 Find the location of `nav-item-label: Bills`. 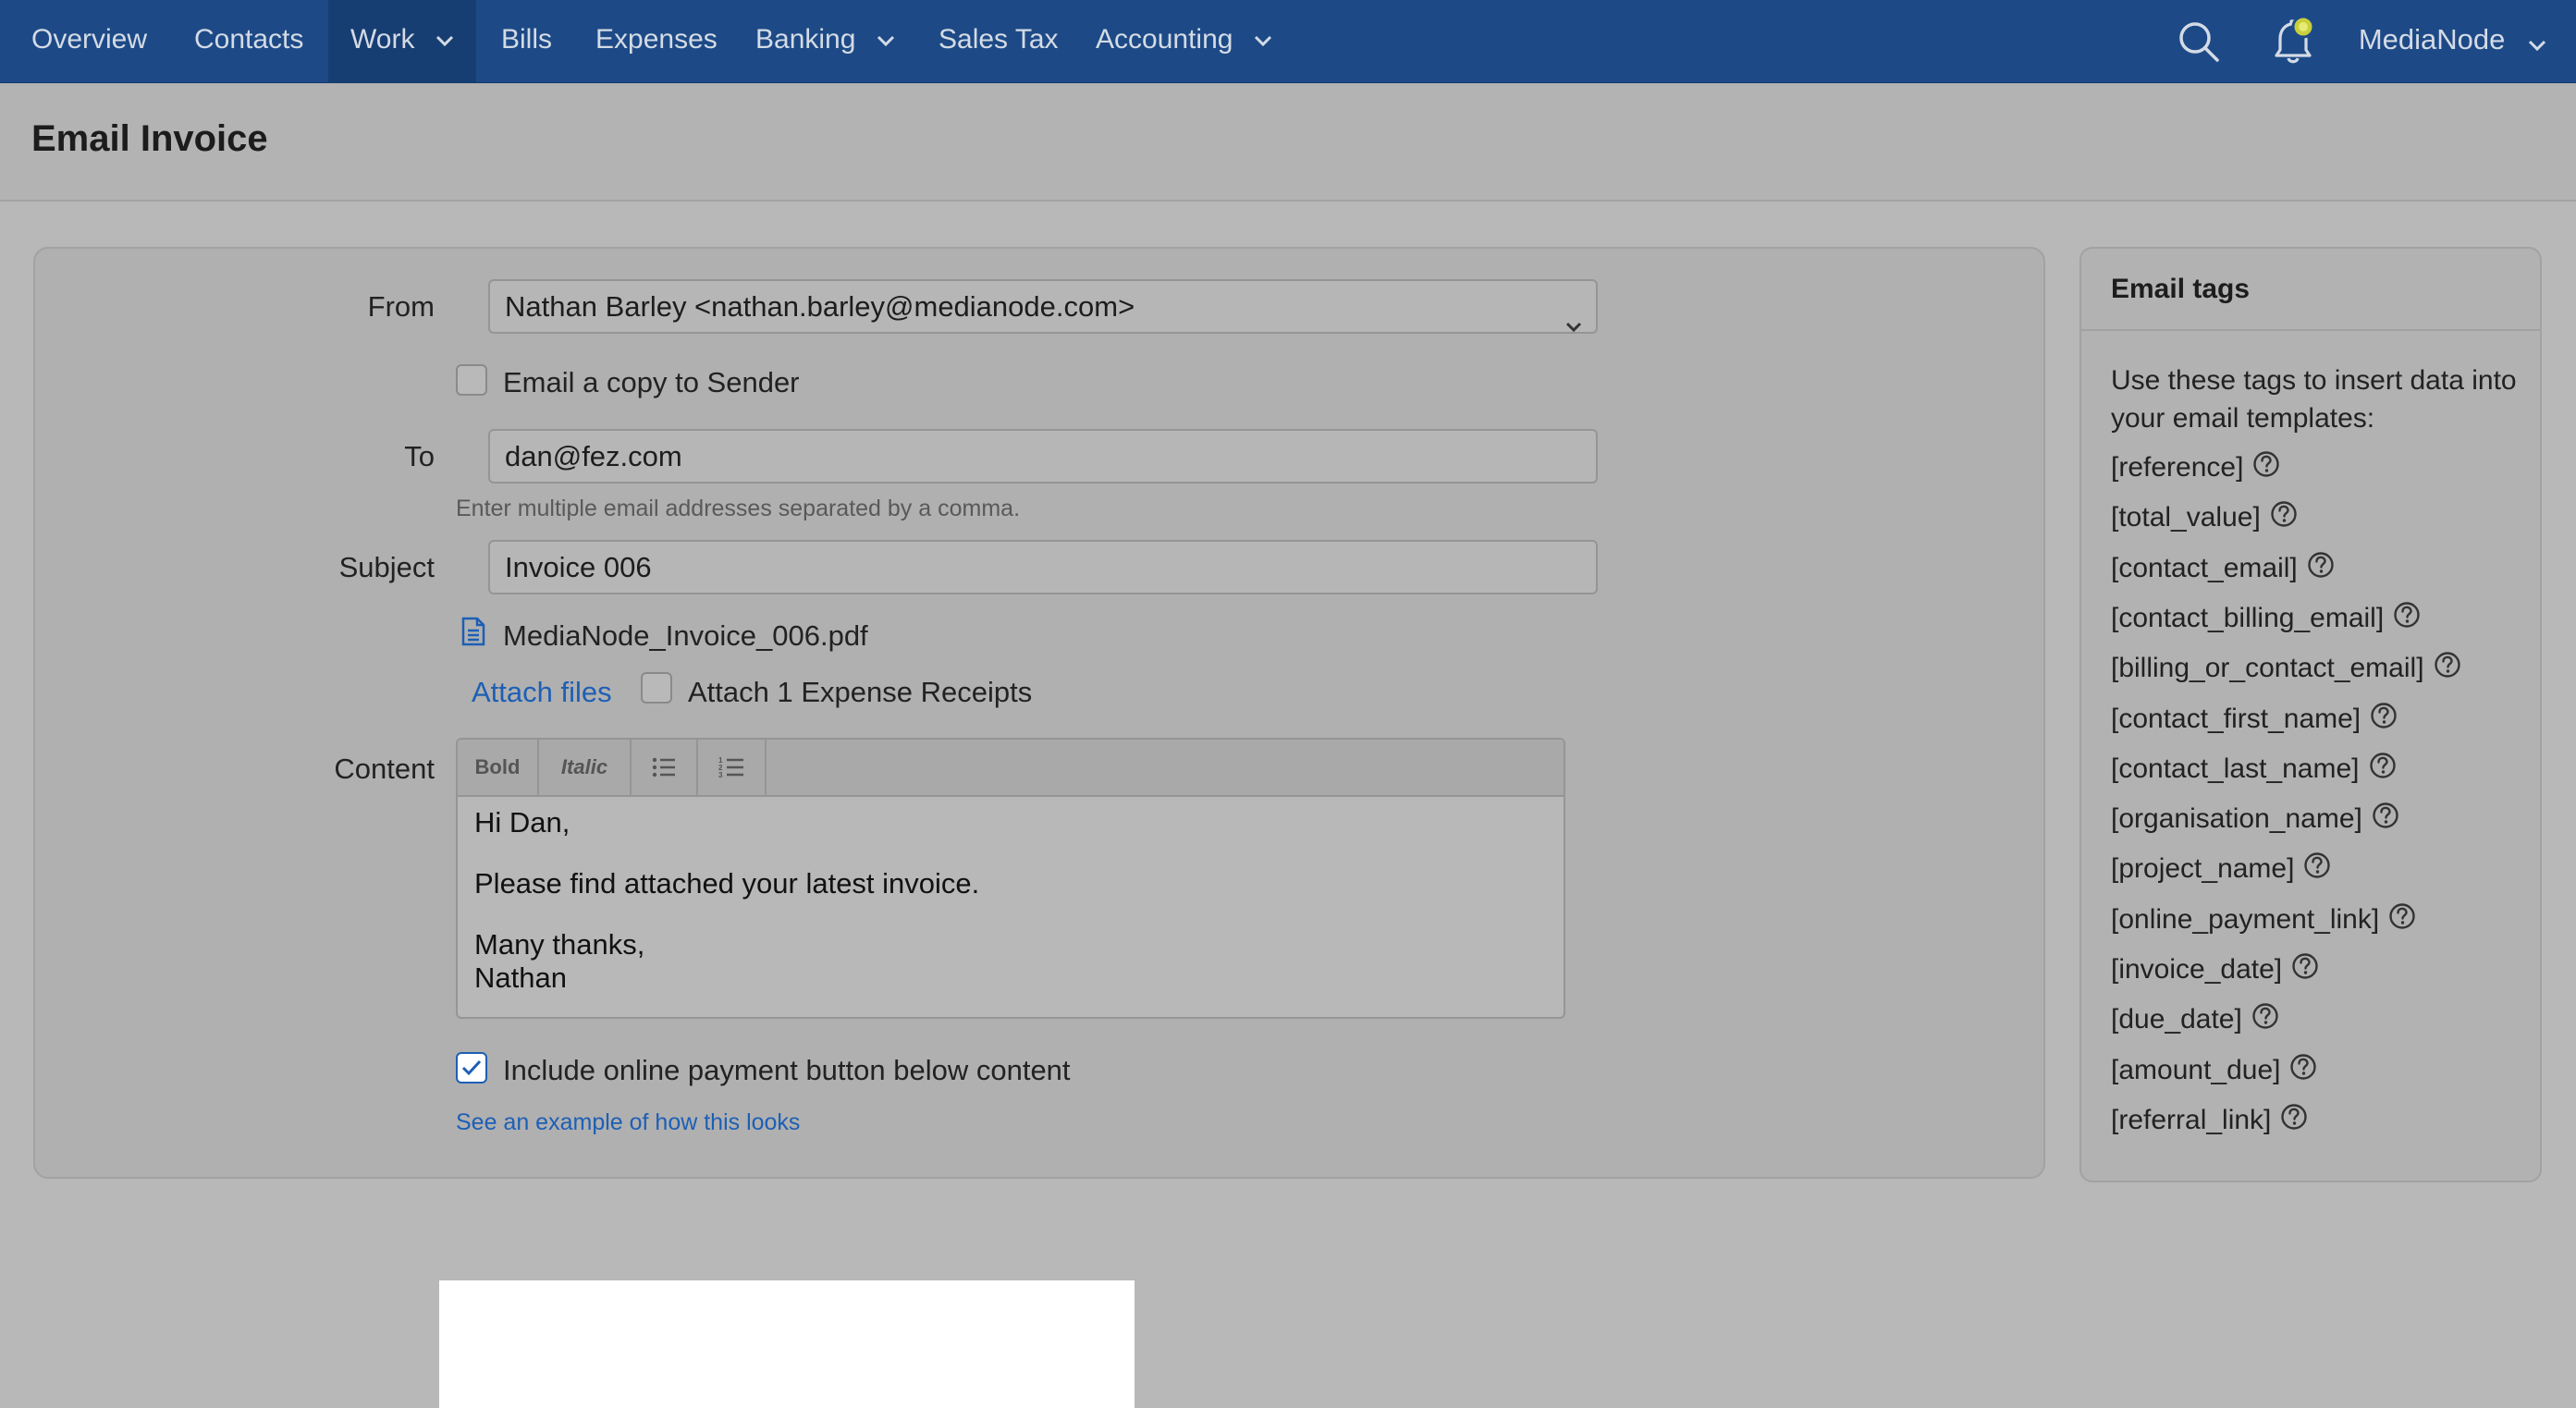

nav-item-label: Bills is located at coordinates (527, 39).